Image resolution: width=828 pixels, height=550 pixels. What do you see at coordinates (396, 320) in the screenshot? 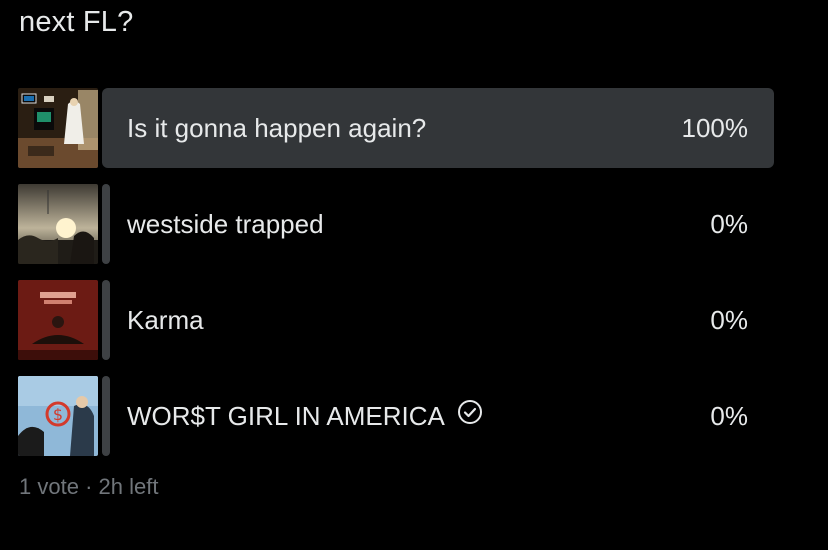
I see `poll-option-3: Karma 0%` at bounding box center [396, 320].